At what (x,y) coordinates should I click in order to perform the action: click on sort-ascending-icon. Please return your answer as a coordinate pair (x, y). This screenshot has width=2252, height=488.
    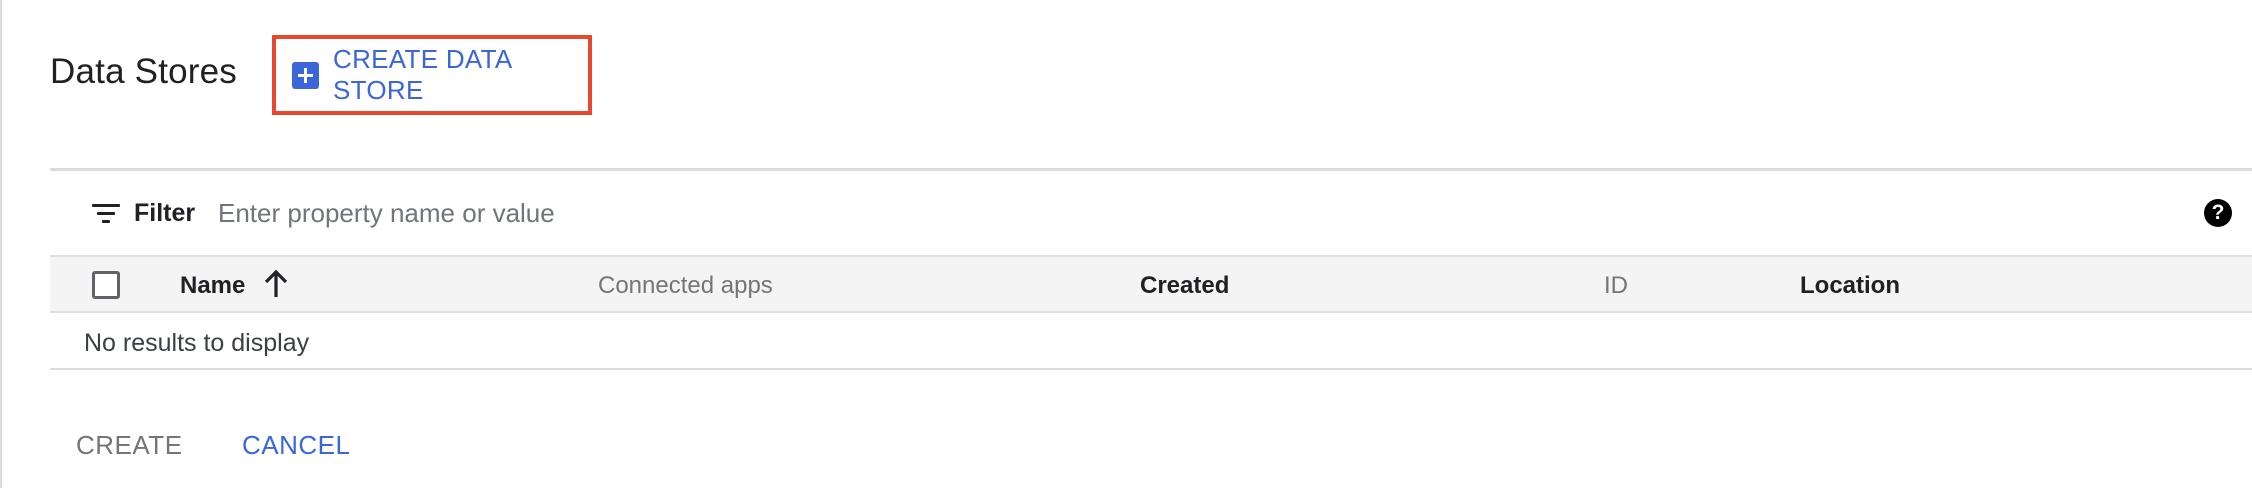
    Looking at the image, I should click on (276, 284).